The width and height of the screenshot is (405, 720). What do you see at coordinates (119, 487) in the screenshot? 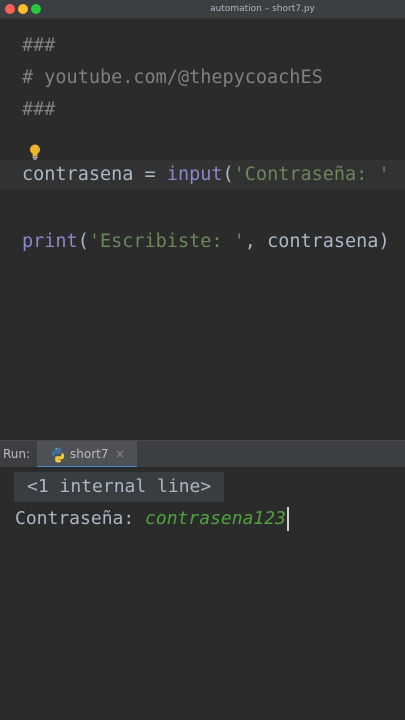
I see `internal-lines-fold: <1 internal line>` at bounding box center [119, 487].